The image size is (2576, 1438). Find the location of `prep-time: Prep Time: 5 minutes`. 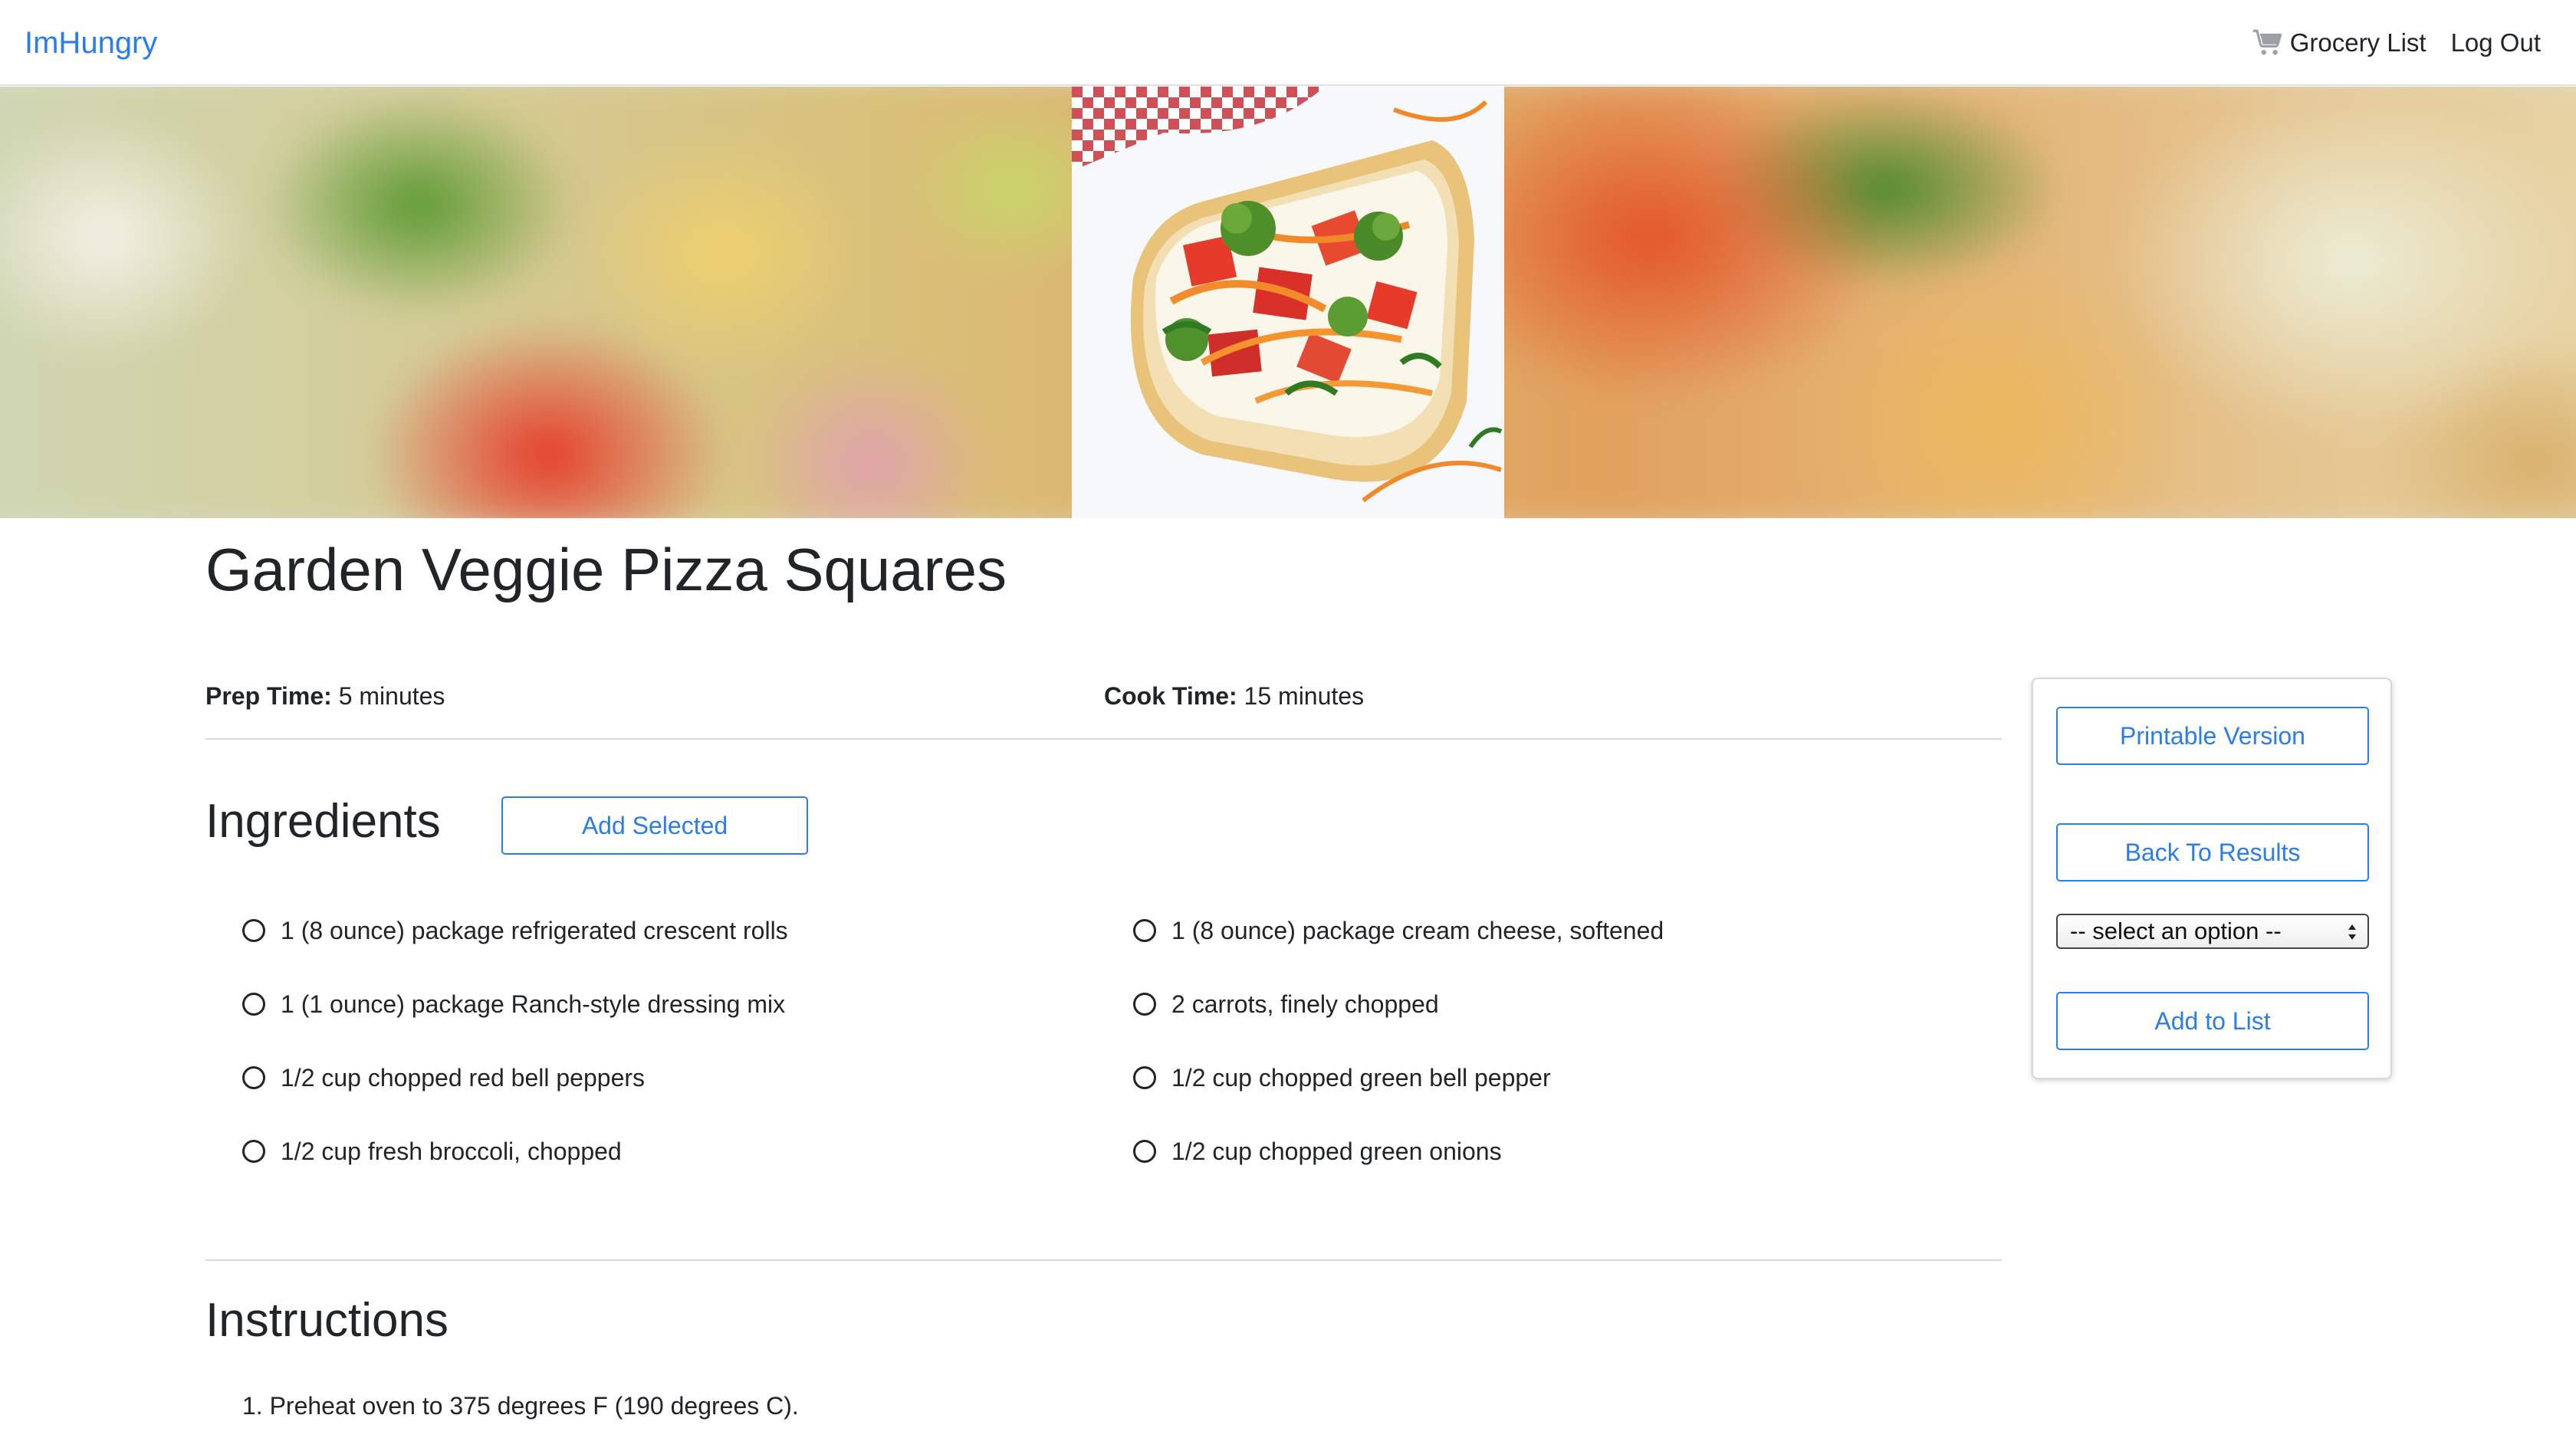

prep-time: Prep Time: 5 minutes is located at coordinates (325, 696).